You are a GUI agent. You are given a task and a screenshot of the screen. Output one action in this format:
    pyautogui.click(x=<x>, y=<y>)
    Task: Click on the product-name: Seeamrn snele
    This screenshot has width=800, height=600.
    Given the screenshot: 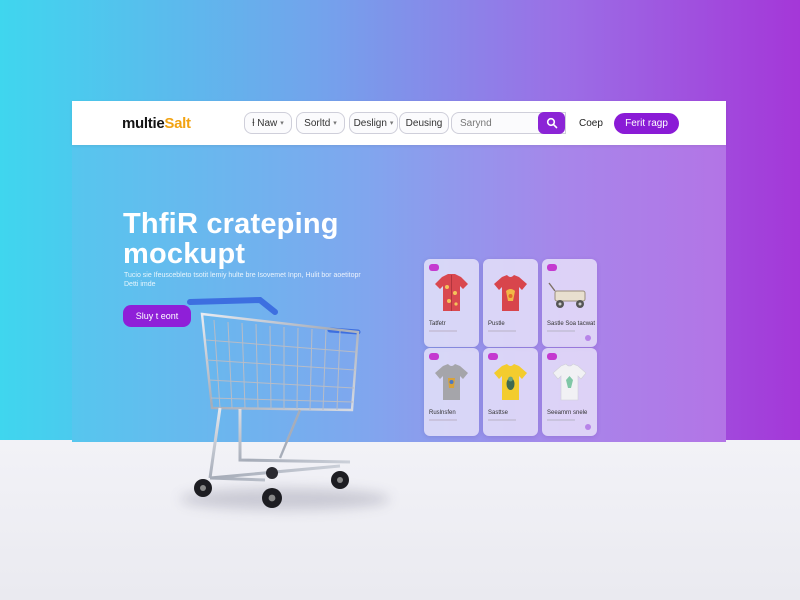 What is the action you would take?
    pyautogui.click(x=567, y=413)
    